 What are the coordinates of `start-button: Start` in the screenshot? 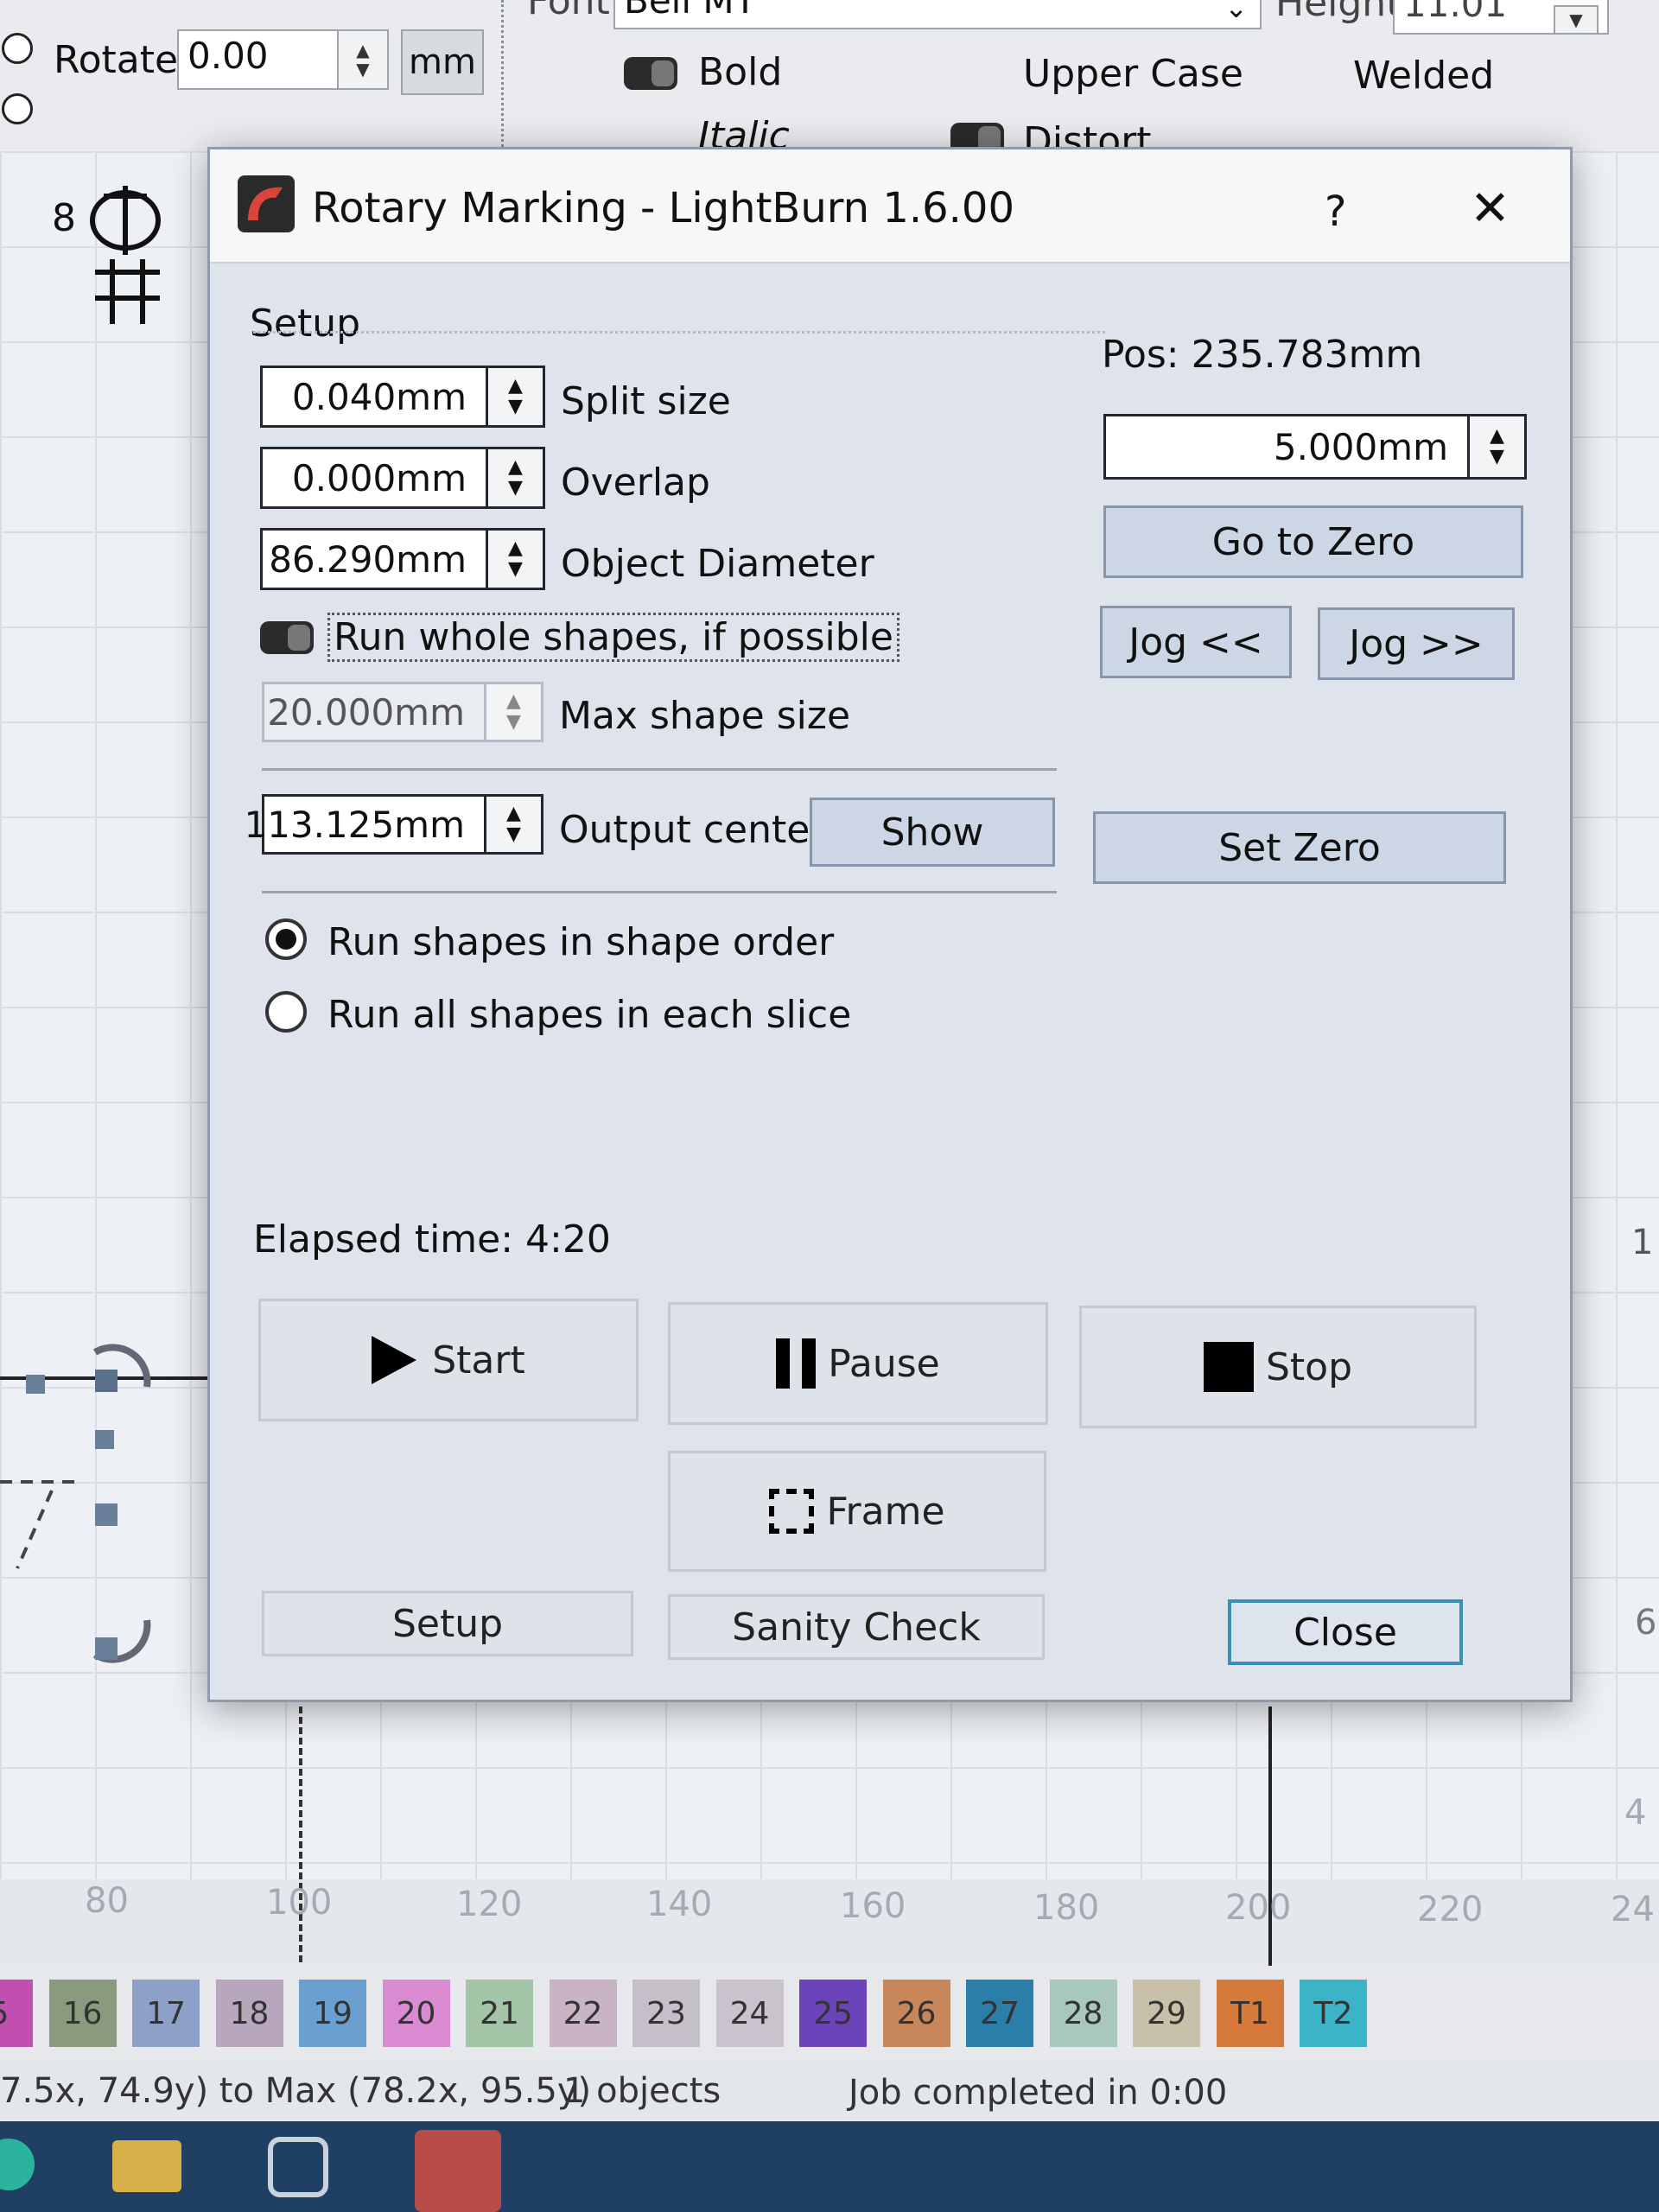 It's located at (448, 1360).